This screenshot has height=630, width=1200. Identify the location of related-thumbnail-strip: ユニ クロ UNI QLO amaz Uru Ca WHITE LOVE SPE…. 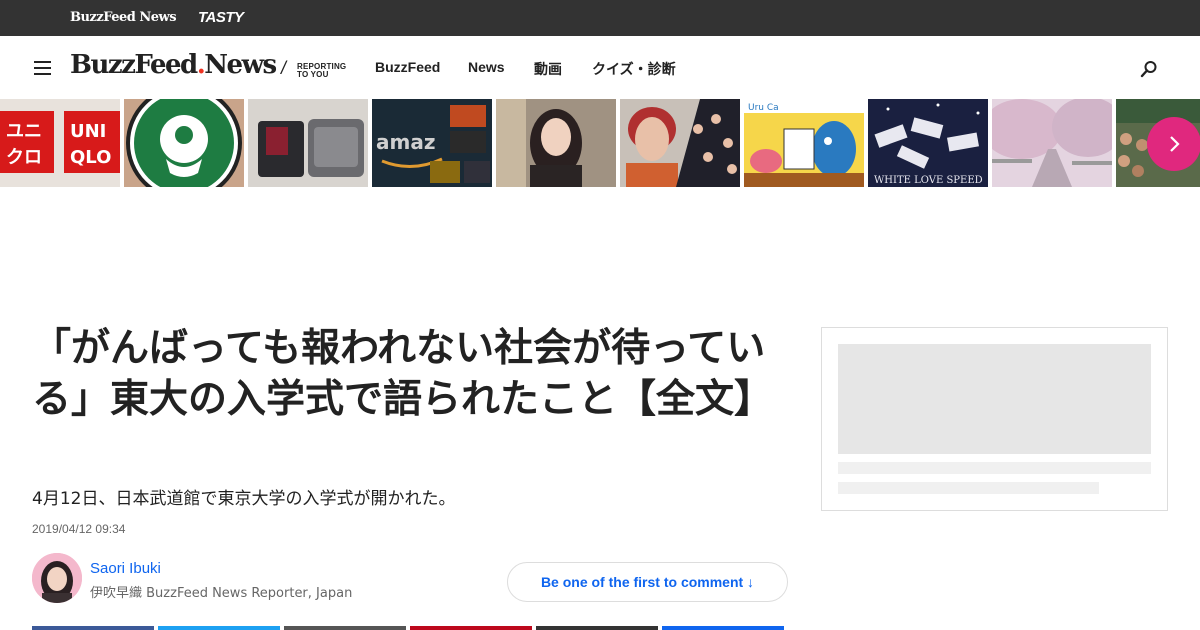
(600, 143).